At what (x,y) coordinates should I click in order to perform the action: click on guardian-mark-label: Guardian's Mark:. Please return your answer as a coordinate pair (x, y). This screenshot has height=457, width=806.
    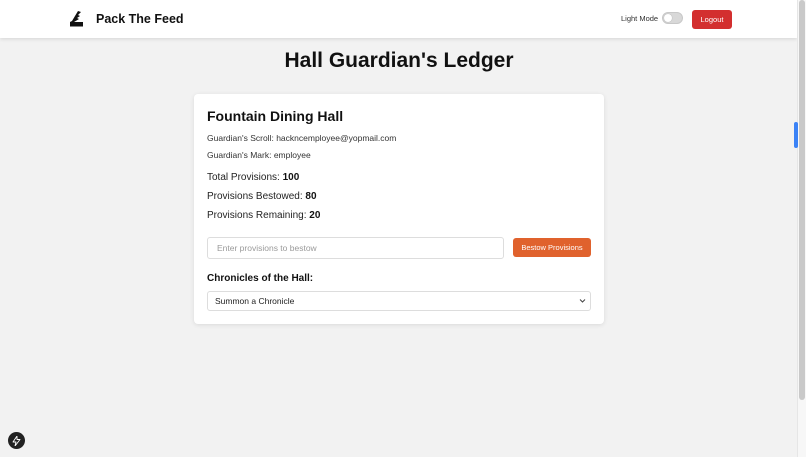
    Looking at the image, I should click on (239, 155).